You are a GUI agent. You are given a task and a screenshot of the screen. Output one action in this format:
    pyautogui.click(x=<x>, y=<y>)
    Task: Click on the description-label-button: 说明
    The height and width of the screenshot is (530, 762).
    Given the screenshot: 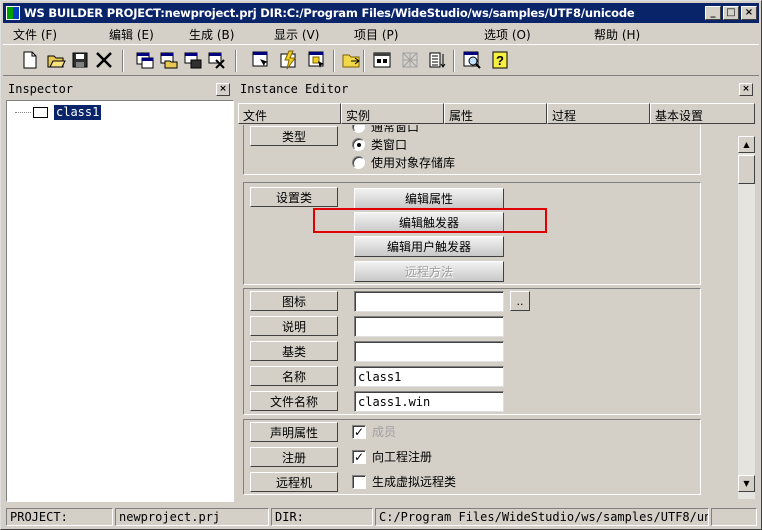 What is the action you would take?
    pyautogui.click(x=294, y=326)
    